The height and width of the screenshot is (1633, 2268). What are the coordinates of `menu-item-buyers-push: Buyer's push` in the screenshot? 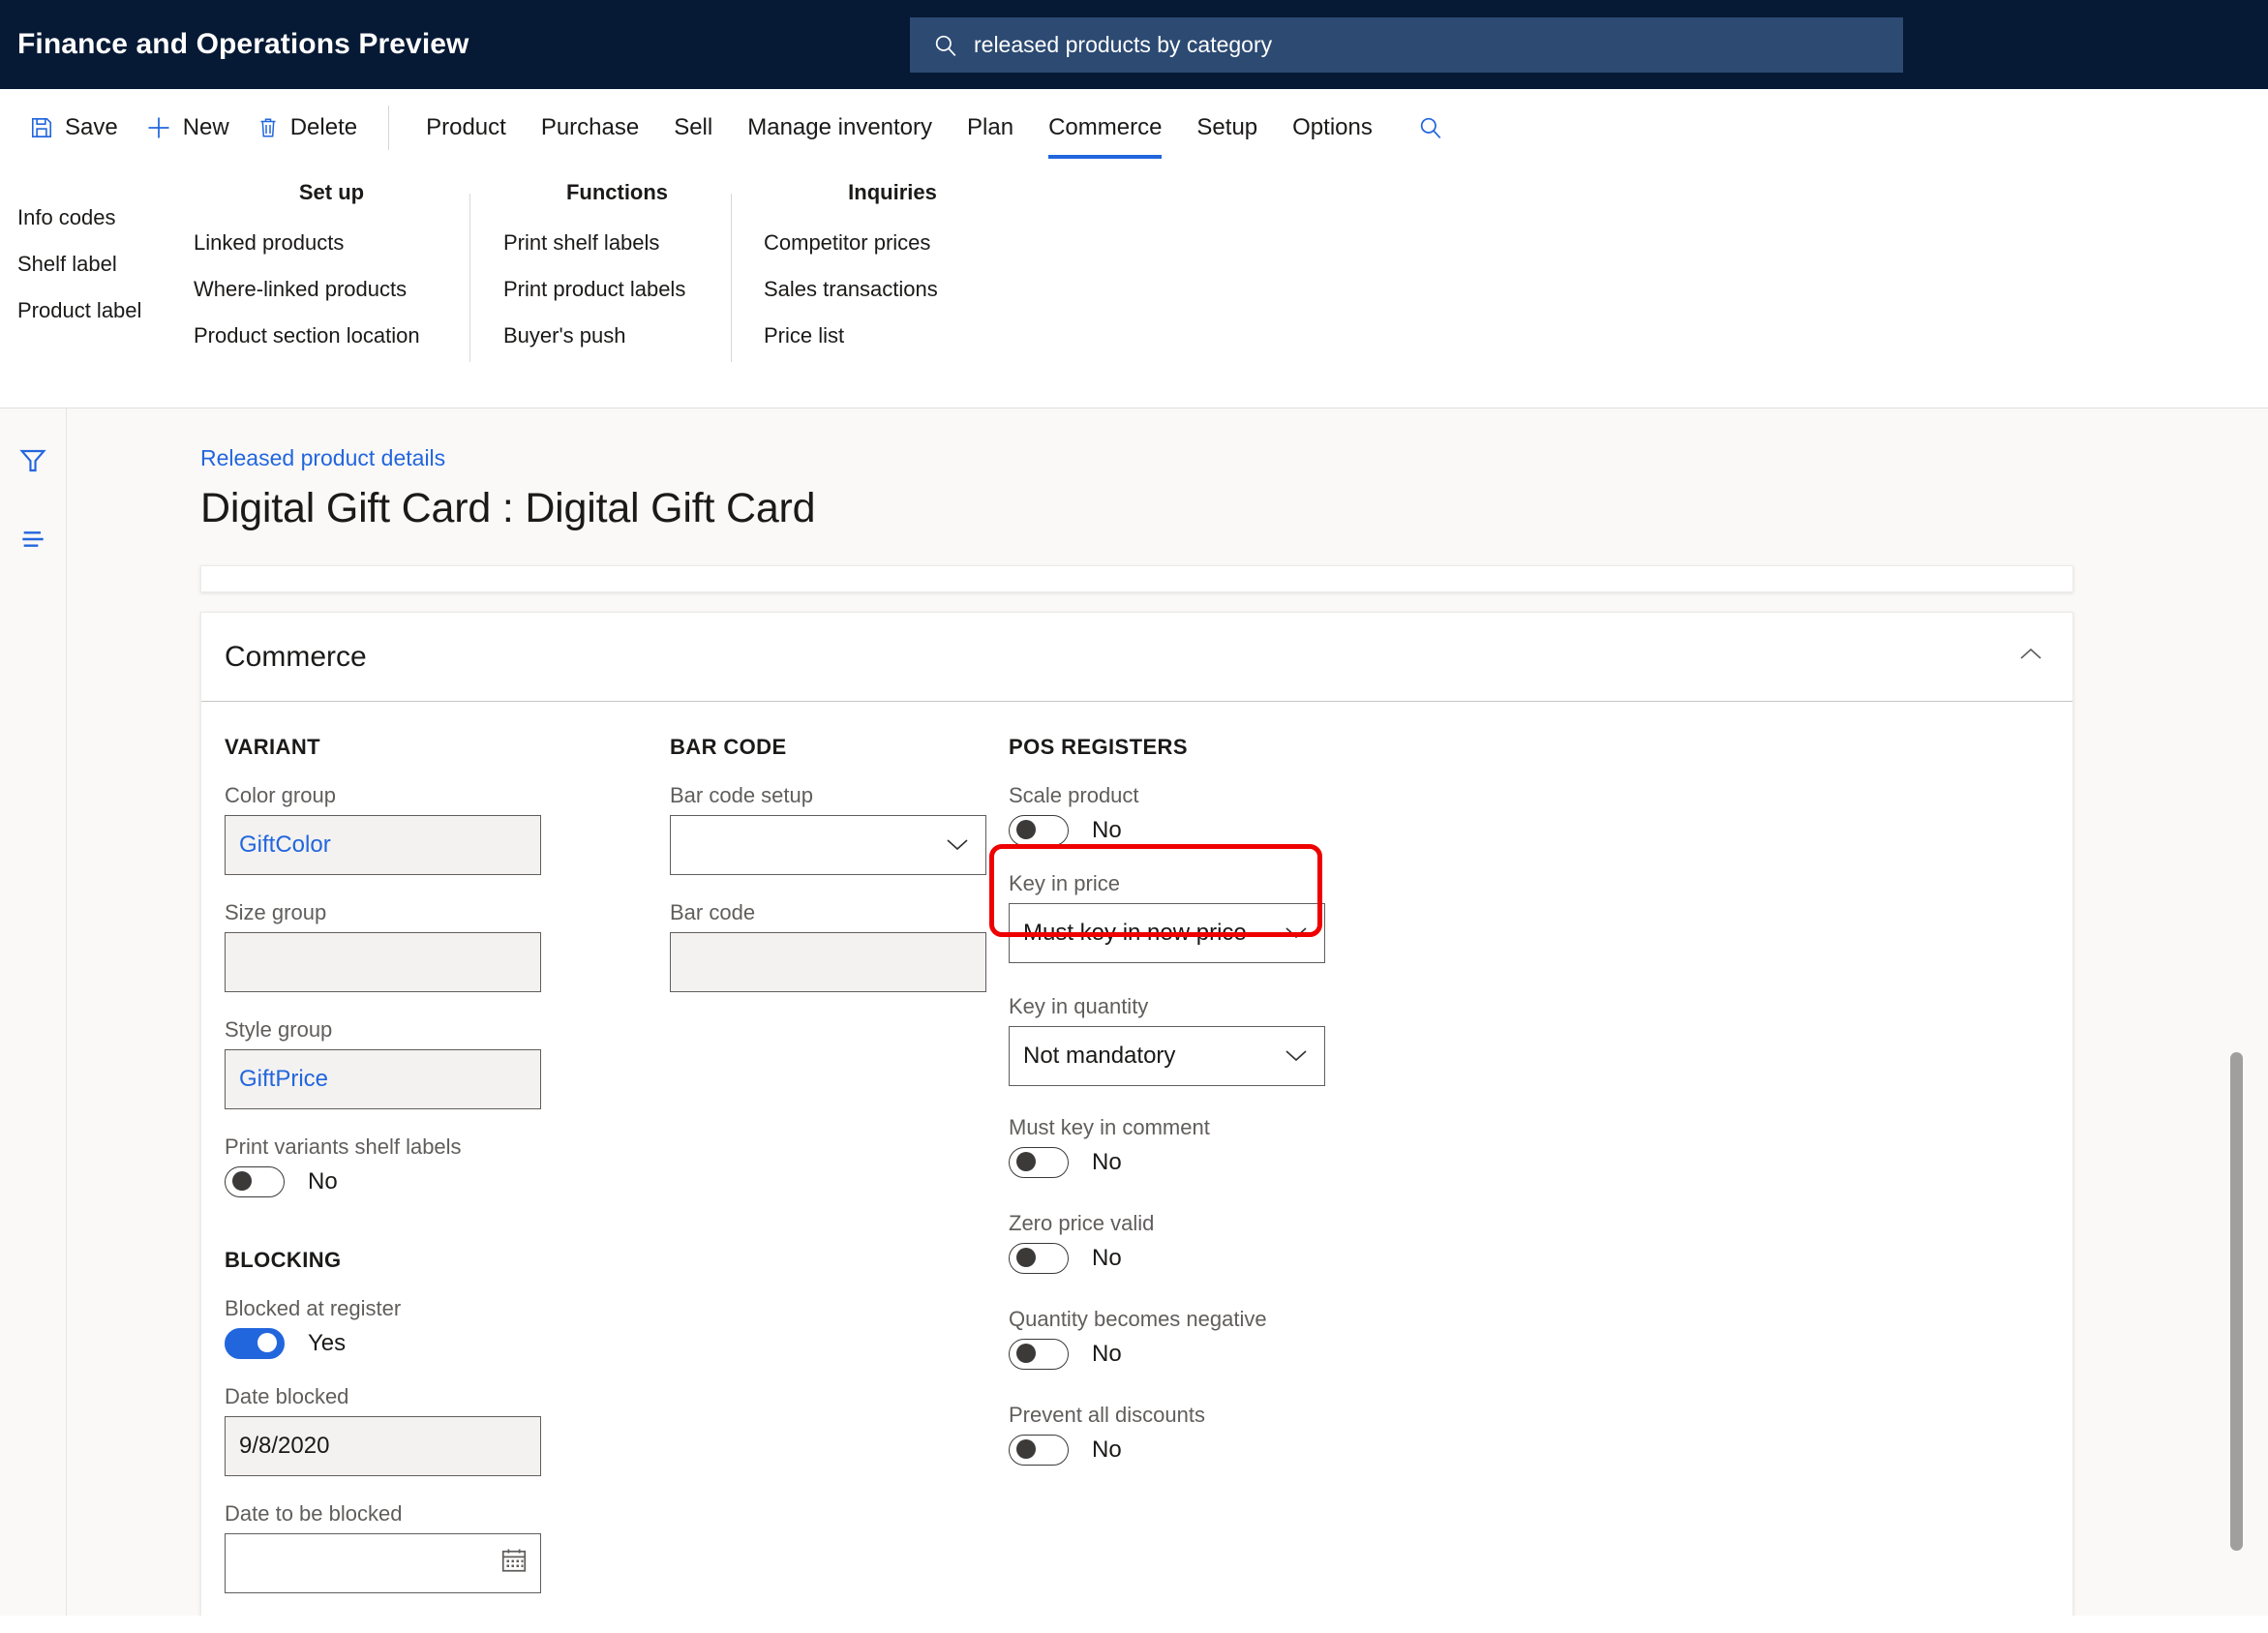 It's located at (617, 335).